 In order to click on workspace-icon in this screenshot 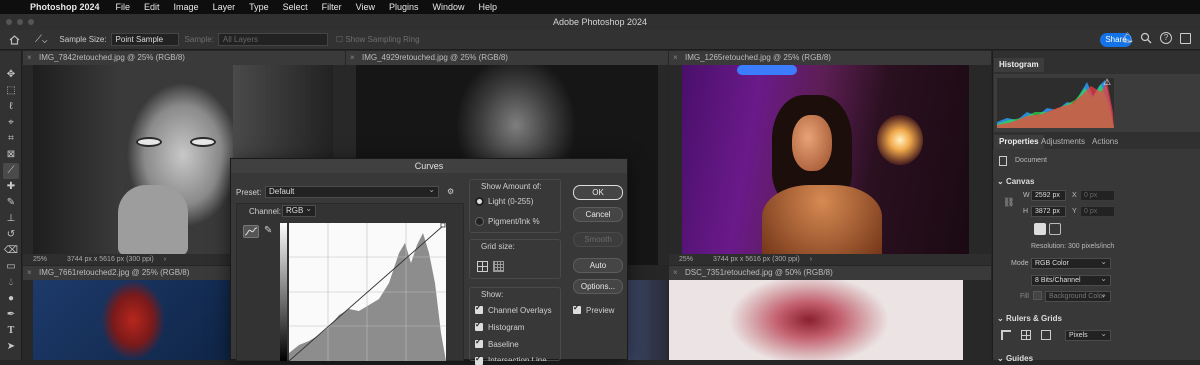, I will do `click(1185, 38)`.